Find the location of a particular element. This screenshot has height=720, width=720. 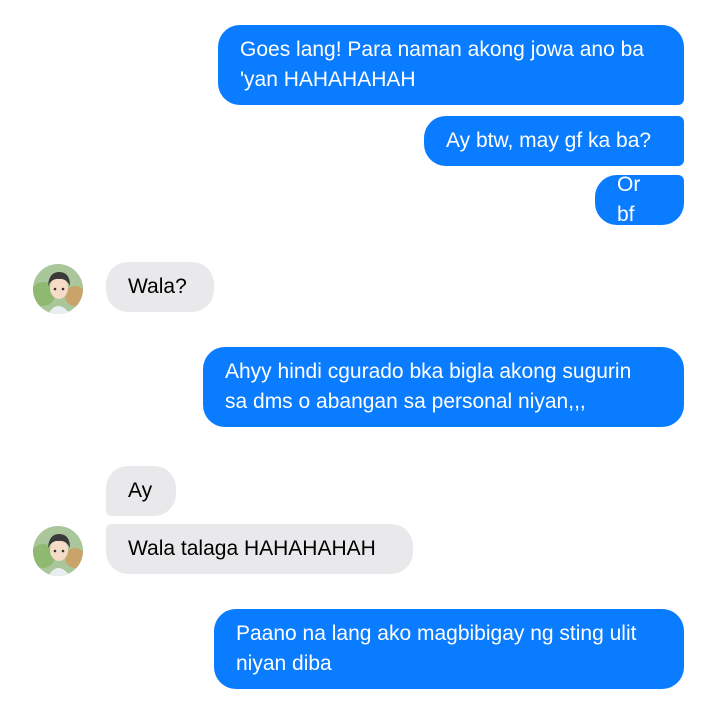

received-message-bubble: Wala talaga HAHAHAHAH is located at coordinates (259, 549).